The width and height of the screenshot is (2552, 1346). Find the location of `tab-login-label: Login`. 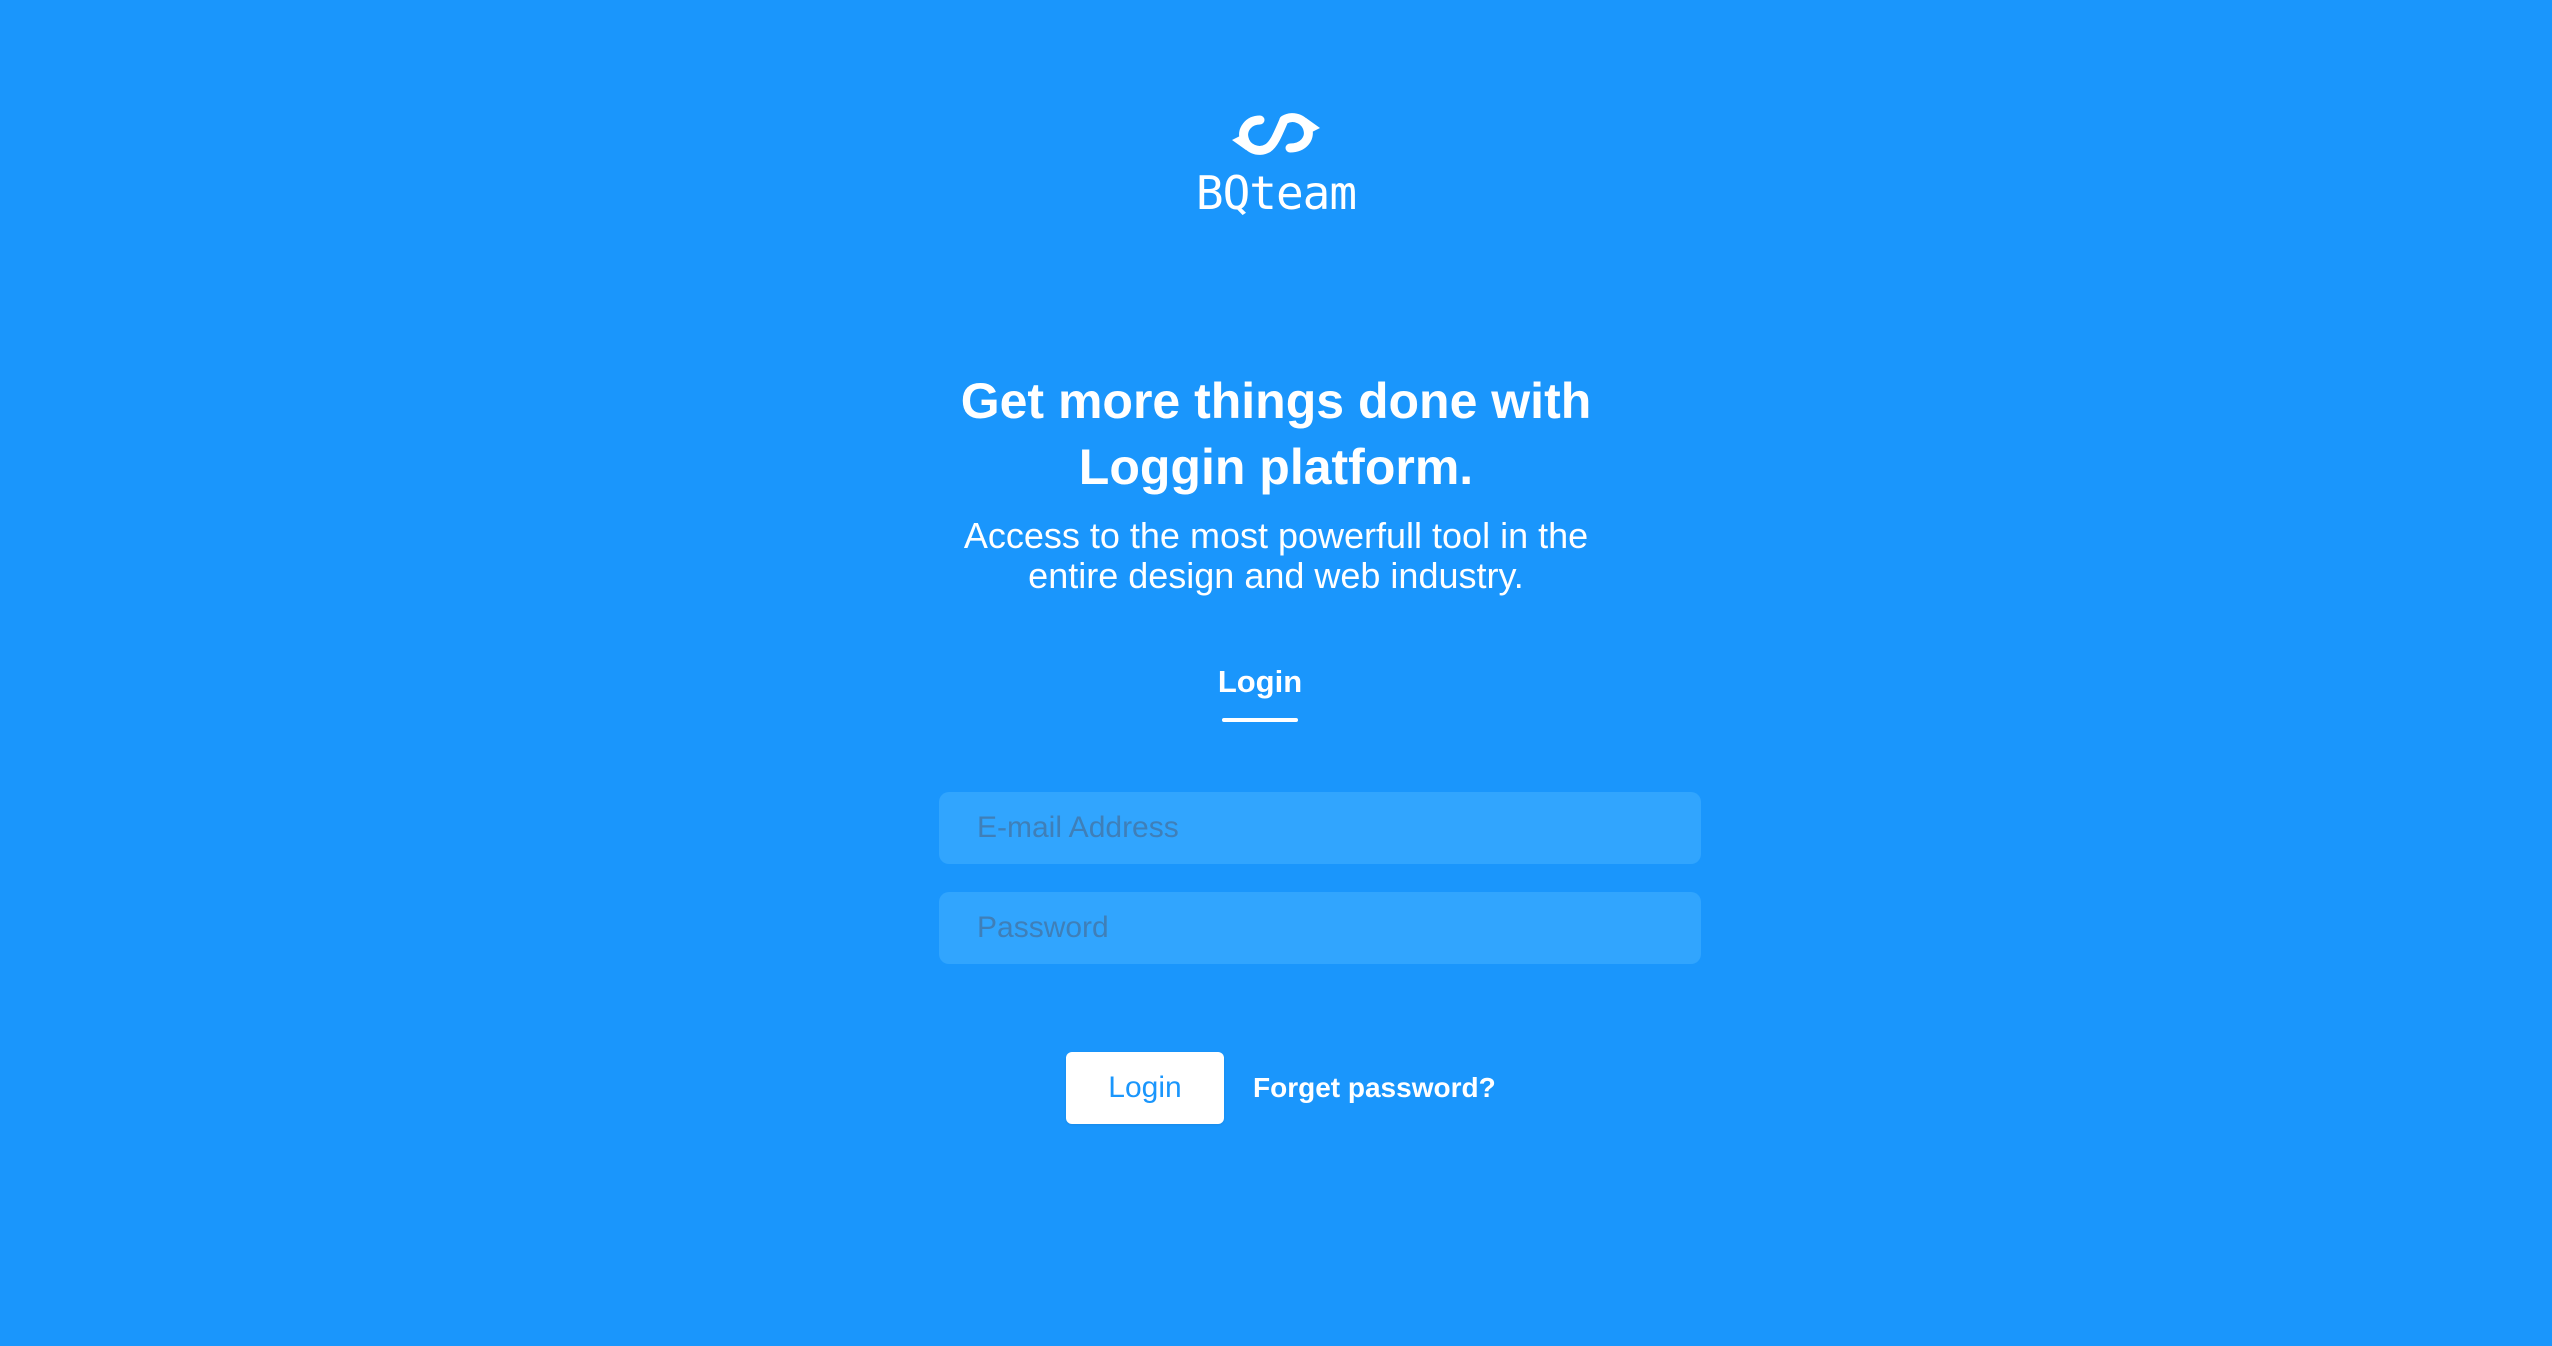

tab-login-label: Login is located at coordinates (1260, 682).